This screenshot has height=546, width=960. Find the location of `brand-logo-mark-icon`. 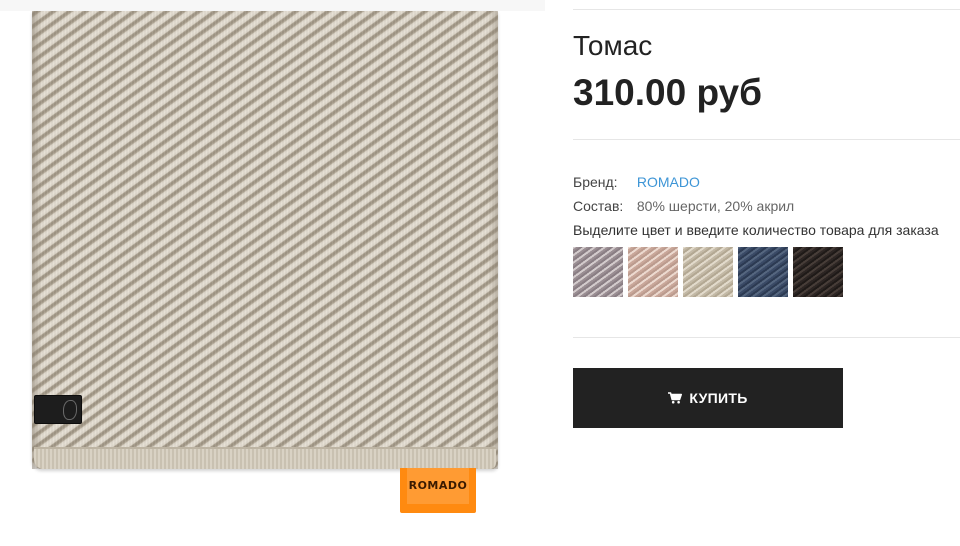

brand-logo-mark-icon is located at coordinates (70, 410).